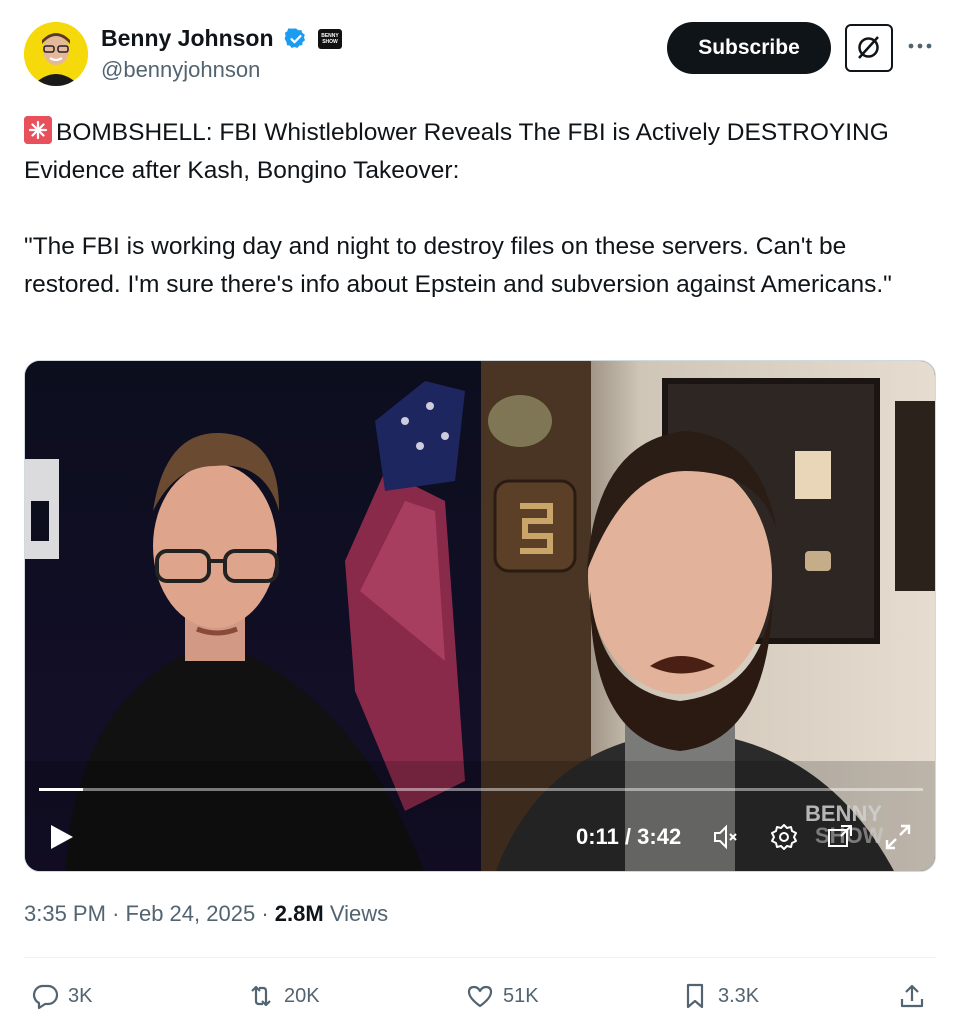 The height and width of the screenshot is (1023, 965). Describe the element at coordinates (739, 995) in the screenshot. I see `bookmark-count: 3.3K` at that location.